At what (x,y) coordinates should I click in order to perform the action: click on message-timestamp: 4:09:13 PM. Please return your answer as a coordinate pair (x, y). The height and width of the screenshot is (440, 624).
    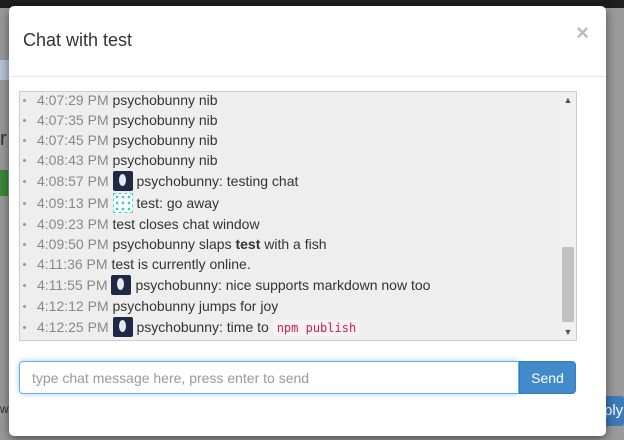
    Looking at the image, I should click on (73, 203).